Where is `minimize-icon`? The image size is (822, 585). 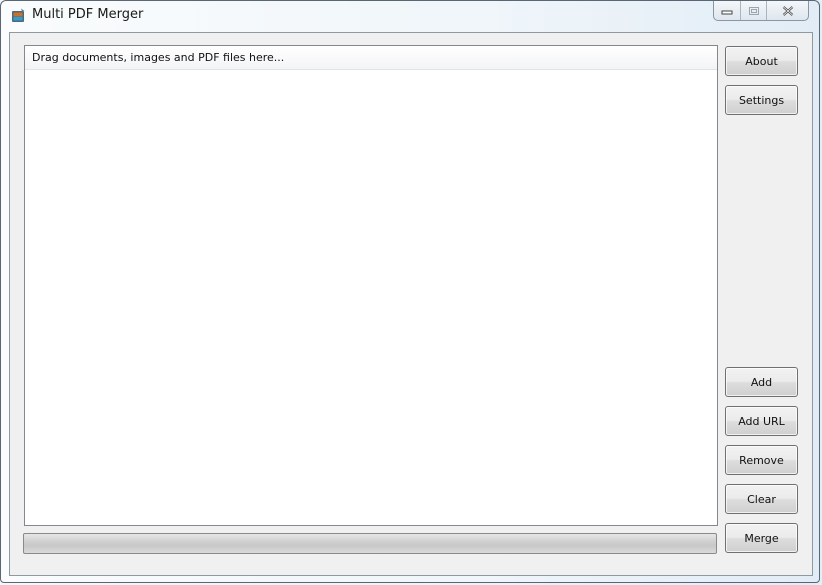 minimize-icon is located at coordinates (727, 12).